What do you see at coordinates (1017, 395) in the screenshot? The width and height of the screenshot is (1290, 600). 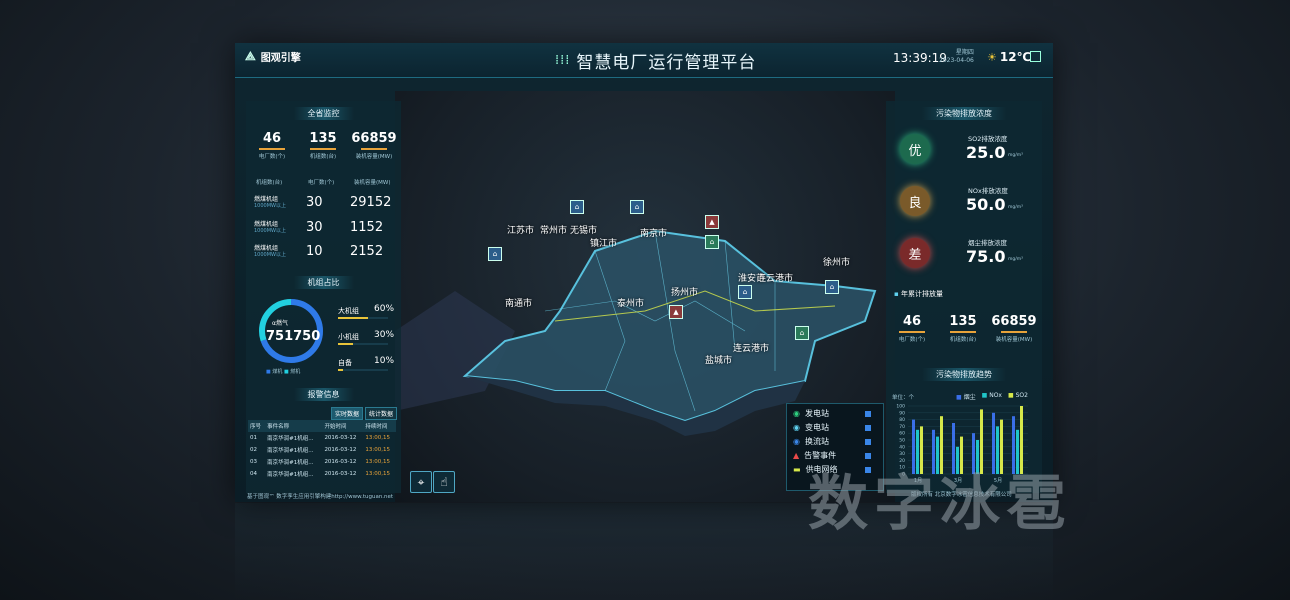 I see `legend-so2: ■ SO2` at bounding box center [1017, 395].